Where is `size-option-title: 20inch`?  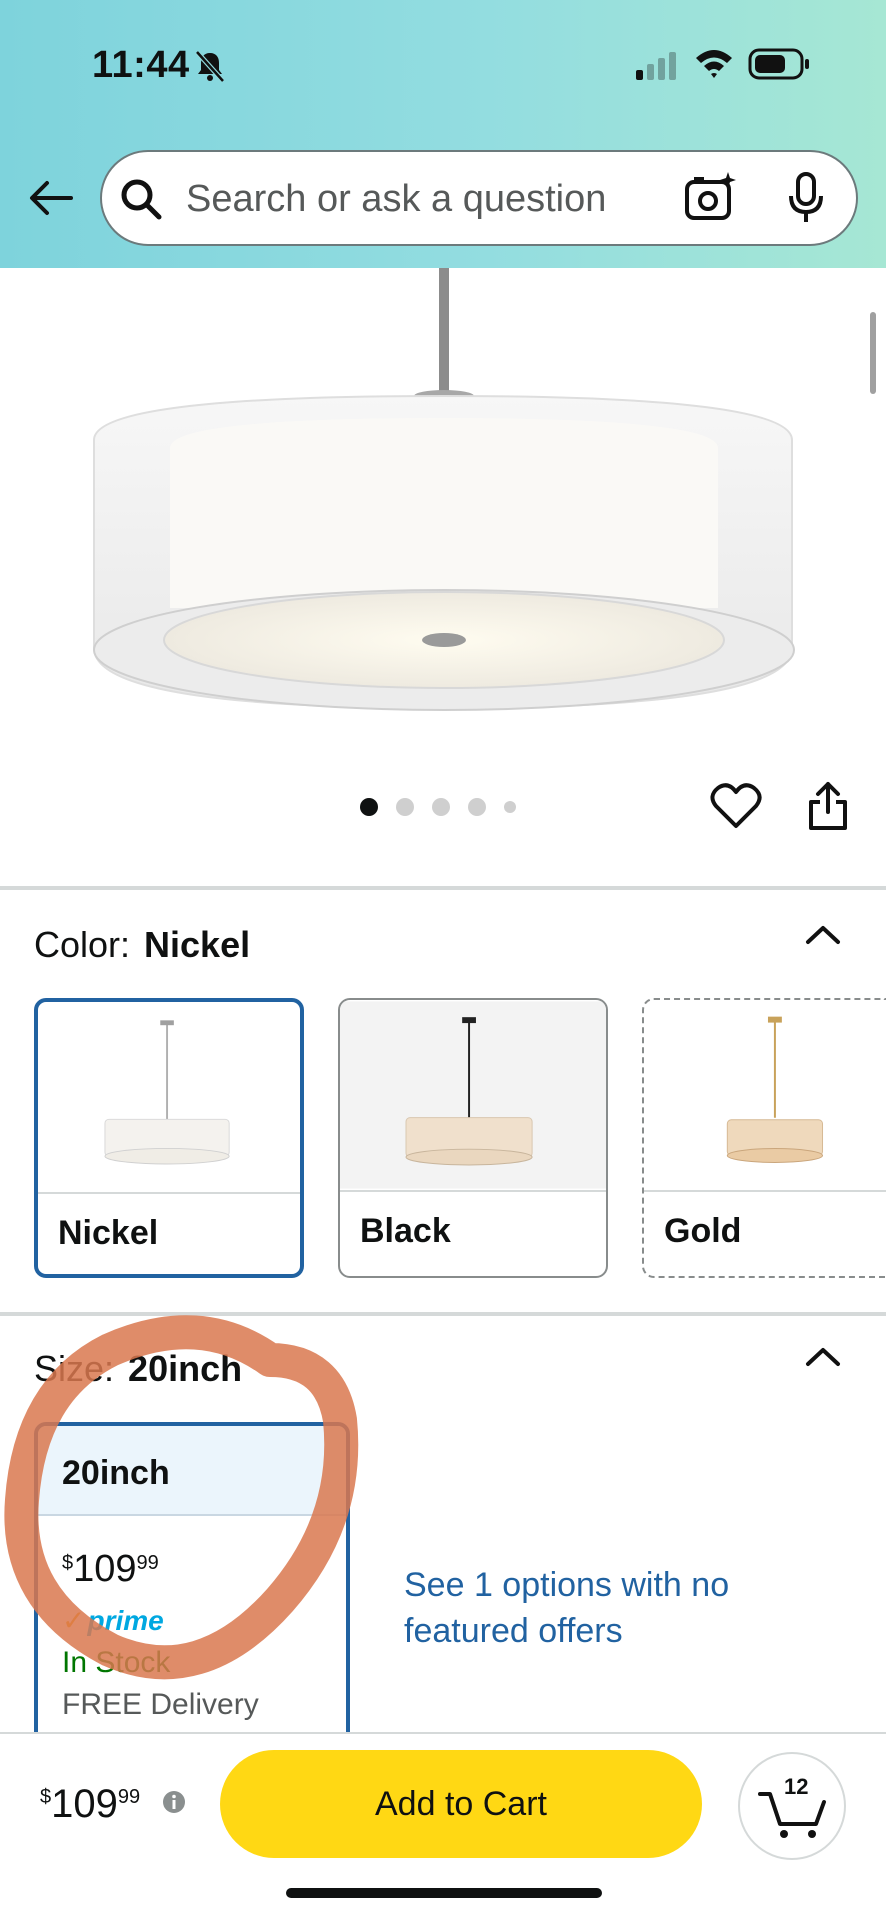
size-option-title: 20inch is located at coordinates (116, 1473).